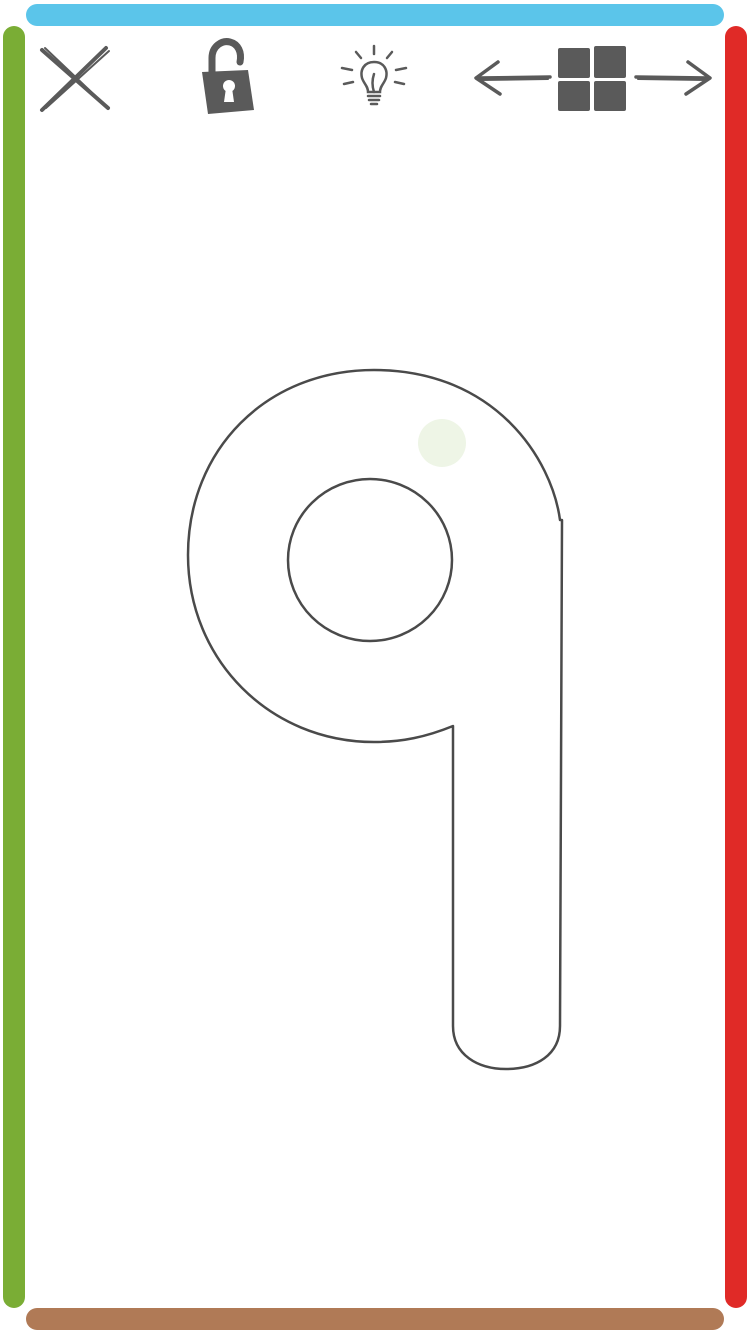 This screenshot has width=750, height=1334. I want to click on arrow-left-icon, so click(513, 78).